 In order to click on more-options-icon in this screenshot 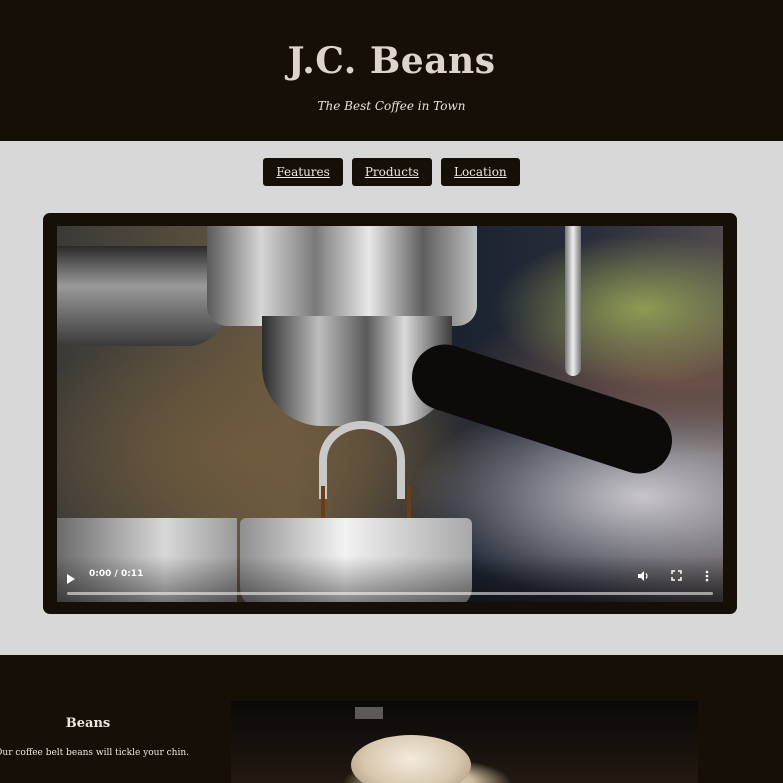, I will do `click(707, 578)`.